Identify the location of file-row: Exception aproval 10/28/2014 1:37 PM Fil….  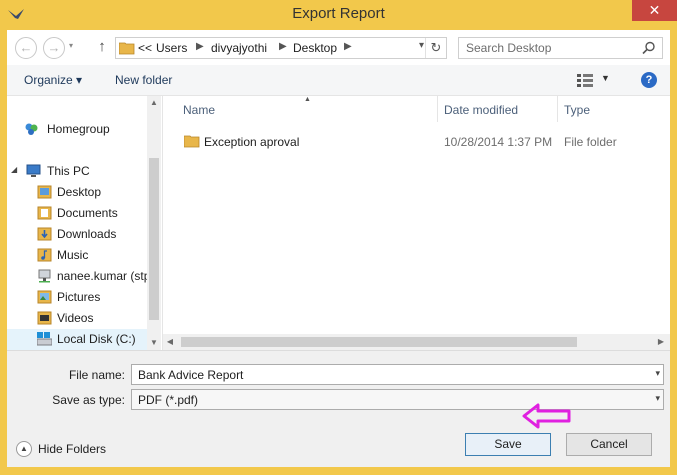
(416, 142).